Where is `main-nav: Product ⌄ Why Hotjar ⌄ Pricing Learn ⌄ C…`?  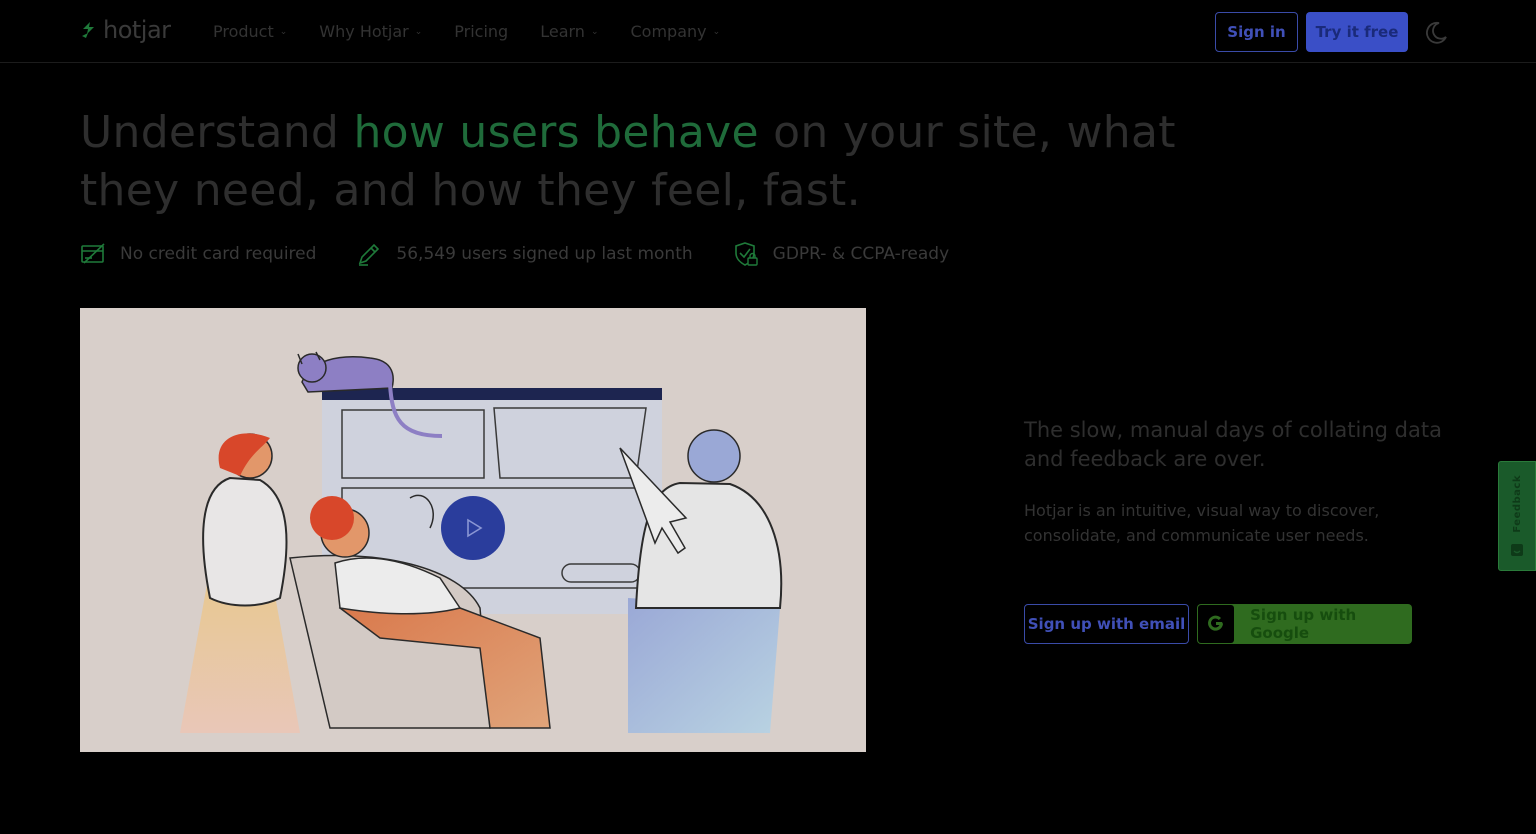
main-nav: Product ⌄ Why Hotjar ⌄ Pricing Learn ⌄ C… is located at coordinates (482, 32).